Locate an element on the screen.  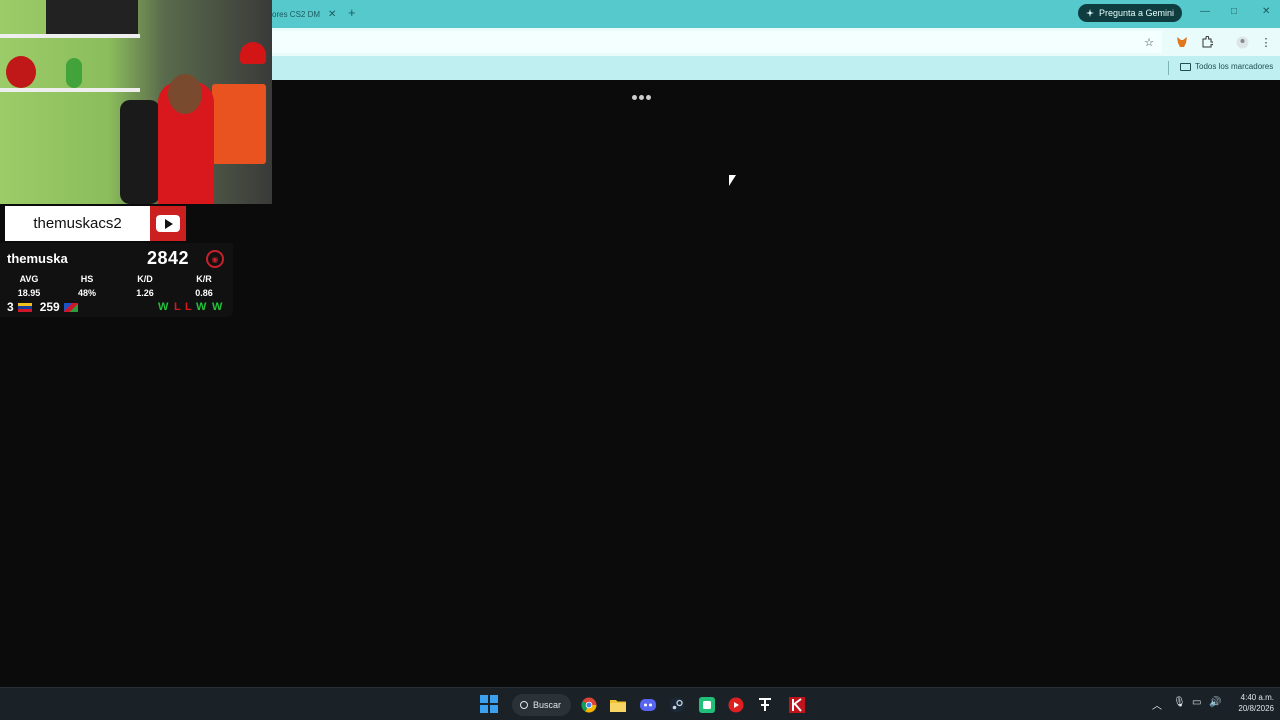
close-window-button: ✕ is located at coordinates (1266, 11).